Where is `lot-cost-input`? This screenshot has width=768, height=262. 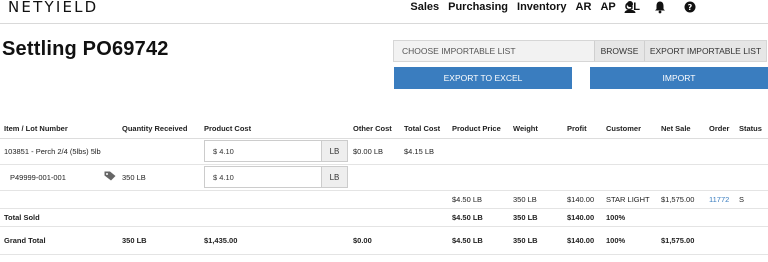 lot-cost-input is located at coordinates (263, 177).